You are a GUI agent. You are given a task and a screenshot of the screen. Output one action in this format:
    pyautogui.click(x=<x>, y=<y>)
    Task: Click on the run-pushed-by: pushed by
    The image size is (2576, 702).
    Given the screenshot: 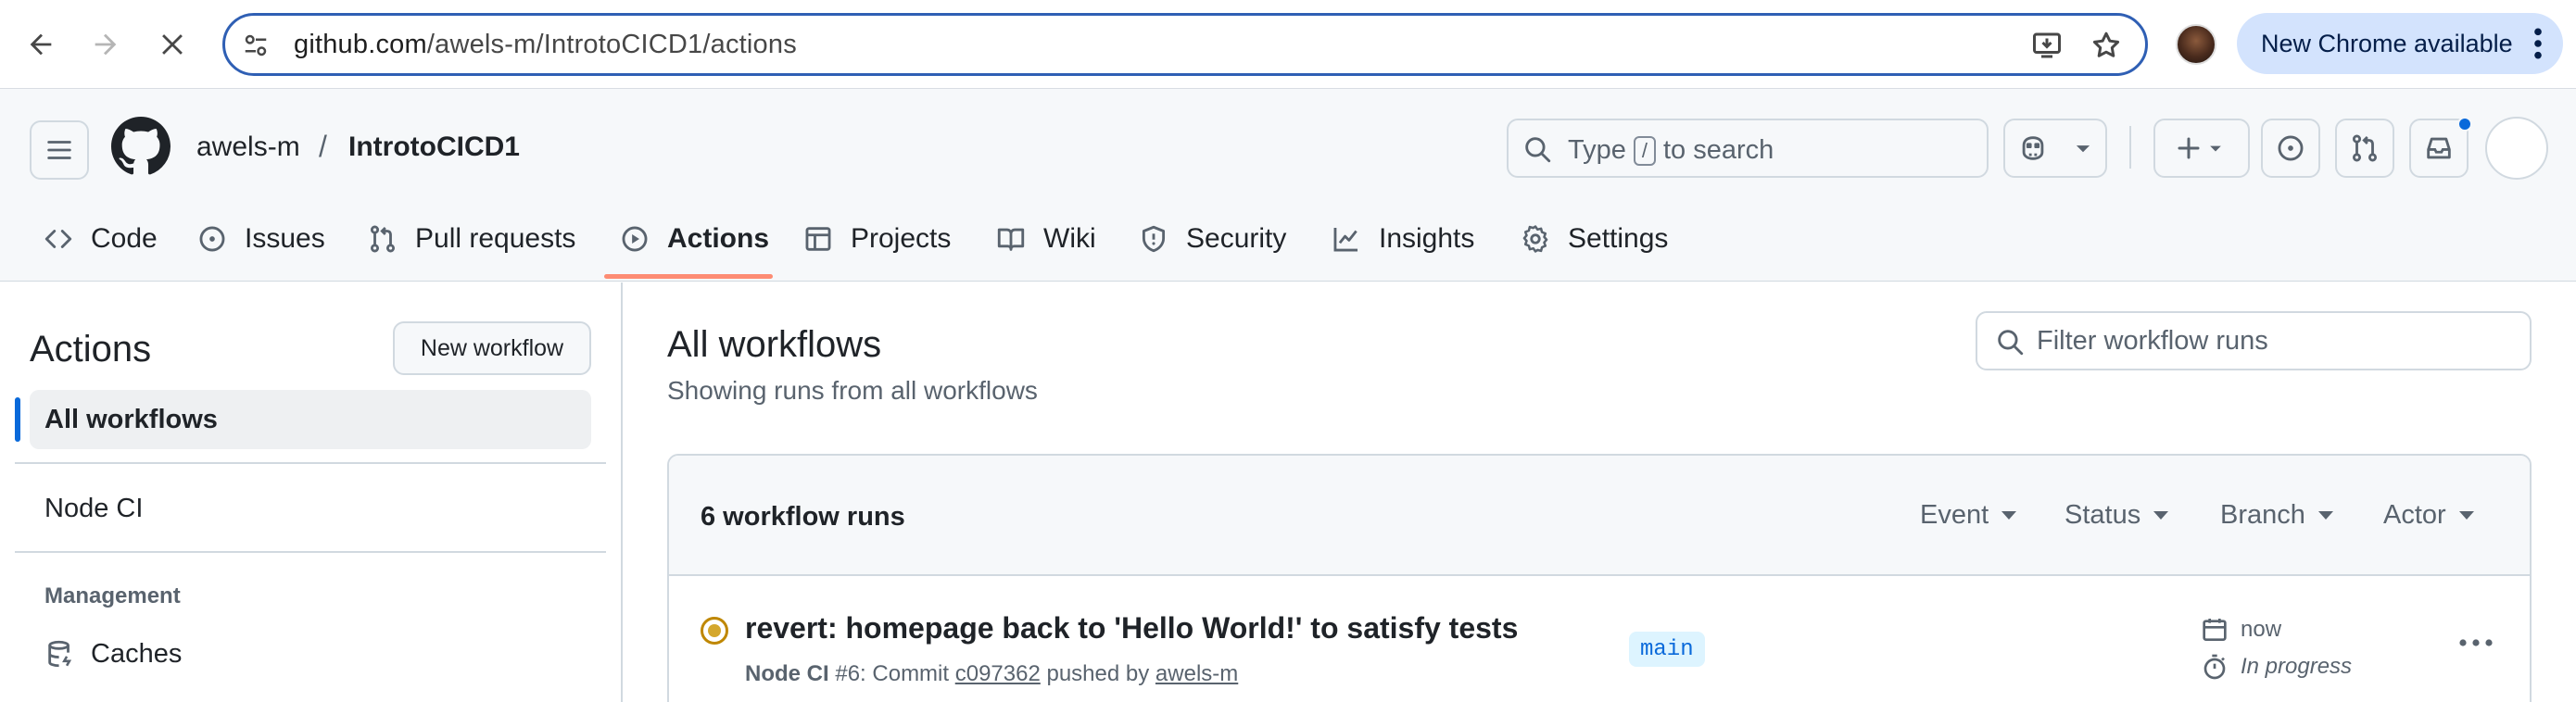 What is the action you would take?
    pyautogui.click(x=1098, y=673)
    